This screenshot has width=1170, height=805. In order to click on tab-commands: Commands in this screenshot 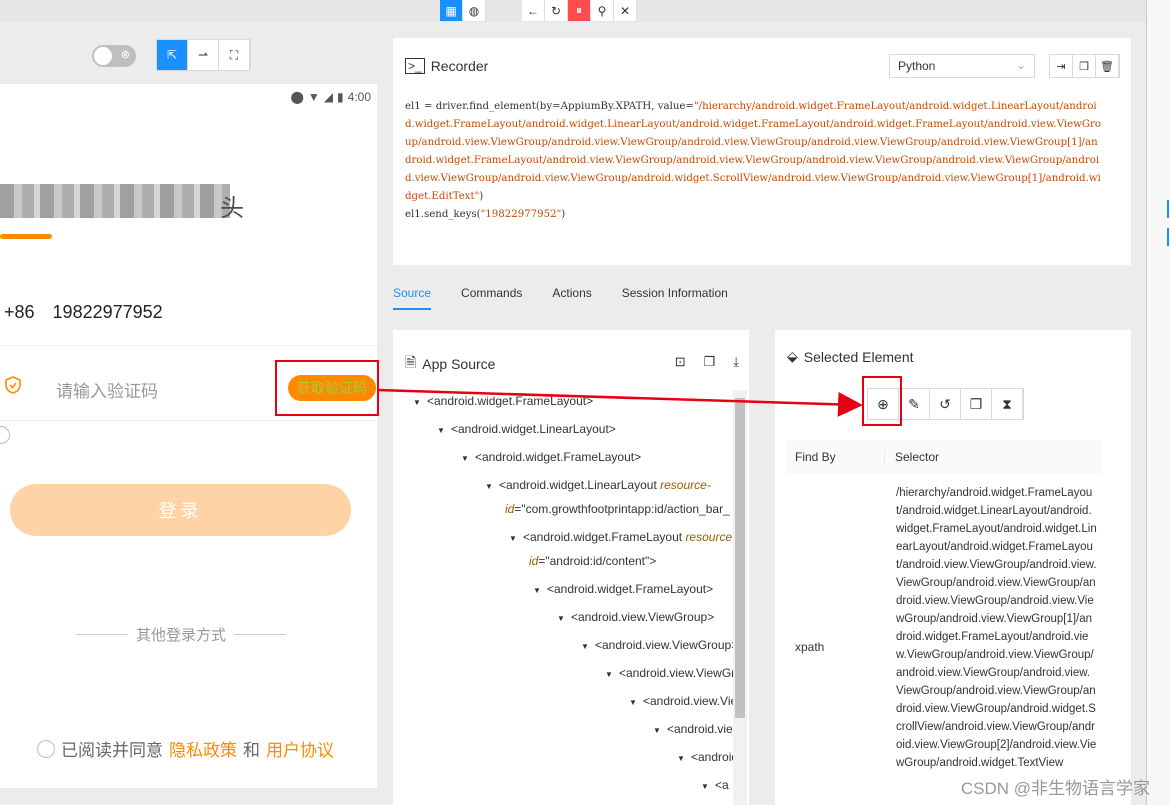, I will do `click(491, 298)`.